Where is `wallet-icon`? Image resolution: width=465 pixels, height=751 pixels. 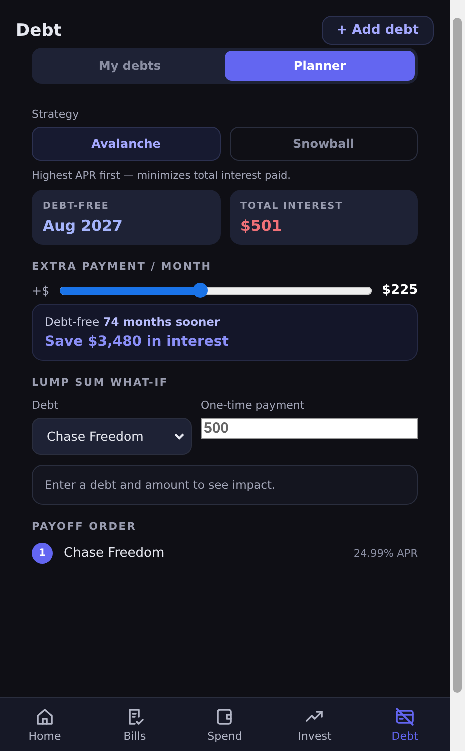
wallet-icon is located at coordinates (225, 716).